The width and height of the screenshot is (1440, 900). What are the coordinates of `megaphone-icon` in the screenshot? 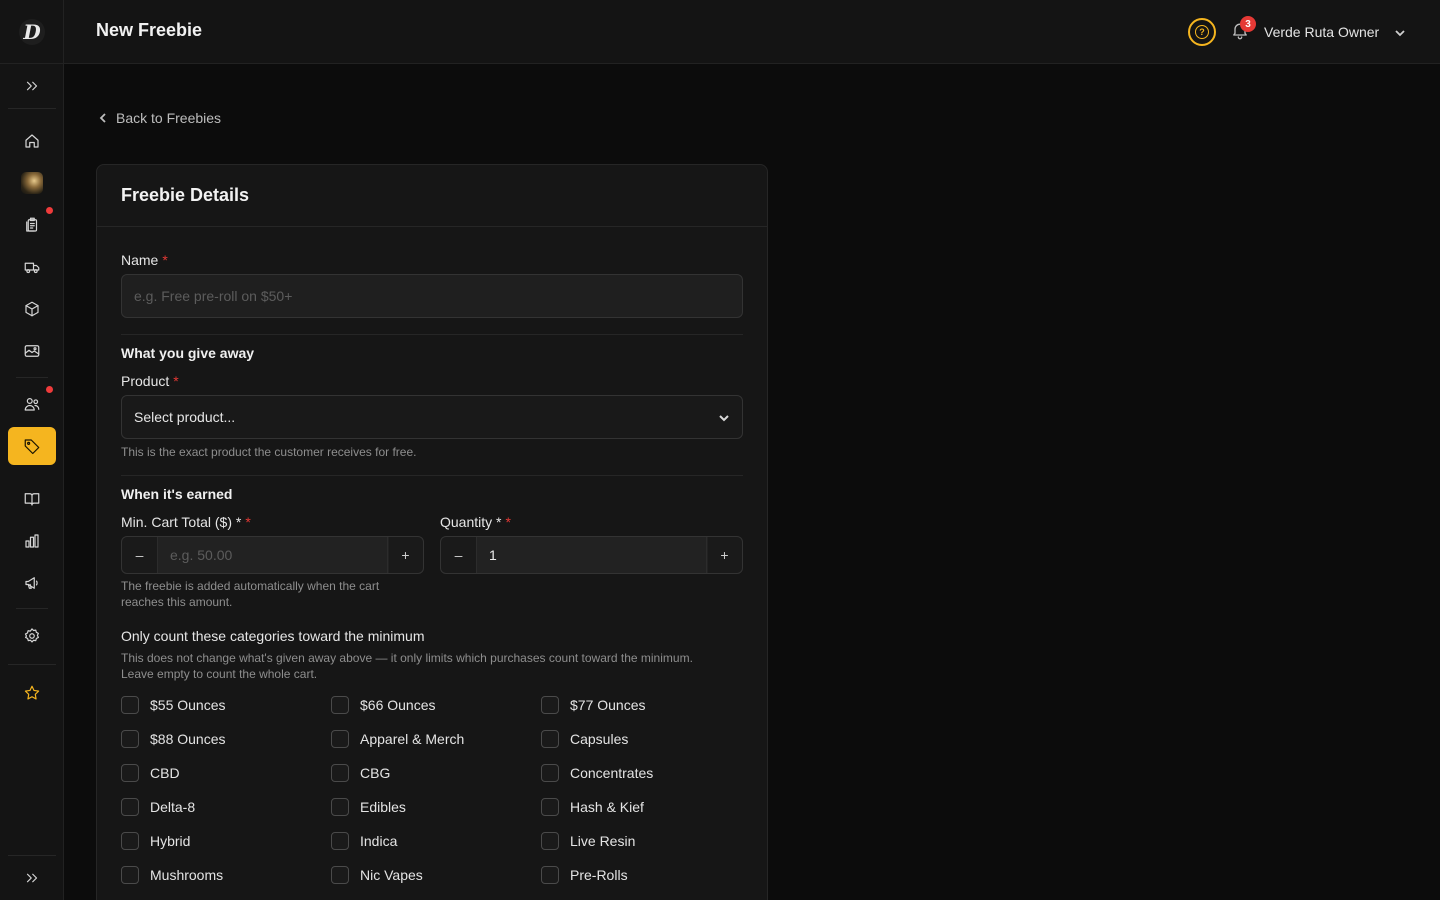 It's located at (31, 583).